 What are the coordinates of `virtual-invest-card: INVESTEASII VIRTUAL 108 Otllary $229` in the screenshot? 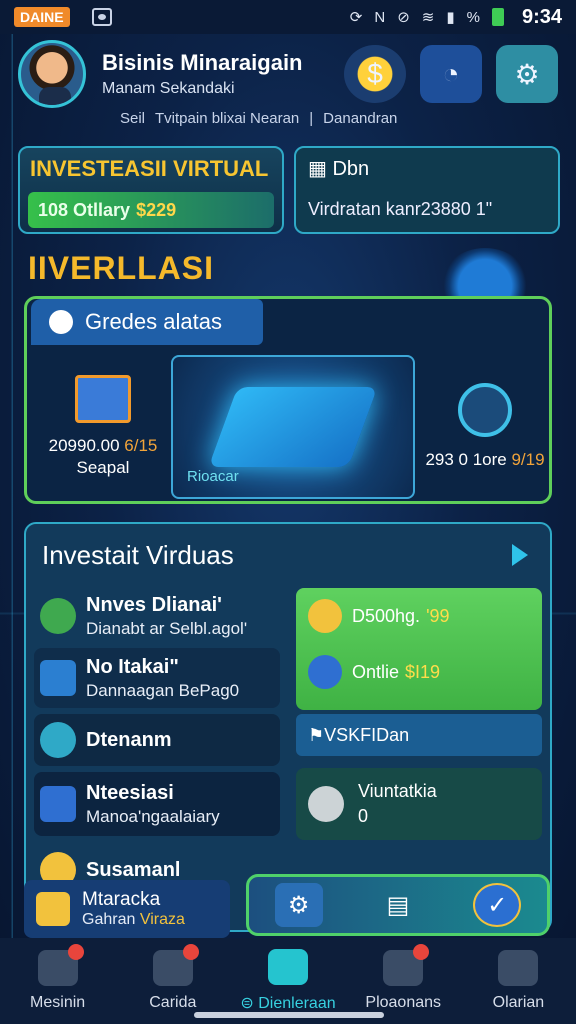 It's located at (151, 190).